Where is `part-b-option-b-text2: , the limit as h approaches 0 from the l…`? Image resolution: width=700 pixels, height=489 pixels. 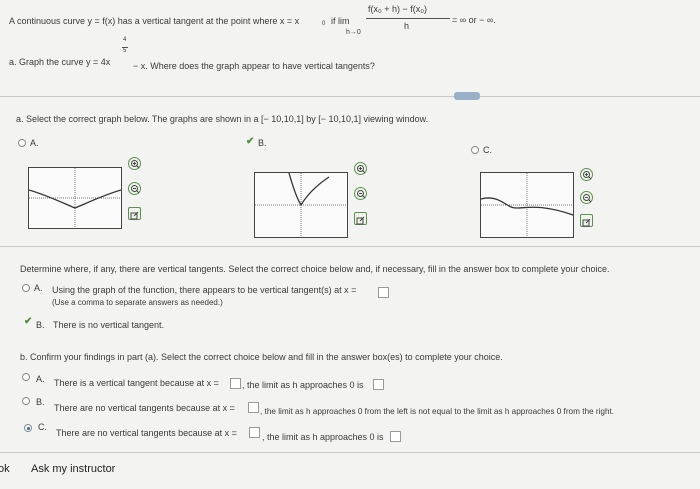 part-b-option-b-text2: , the limit as h approaches 0 from the l… is located at coordinates (437, 411).